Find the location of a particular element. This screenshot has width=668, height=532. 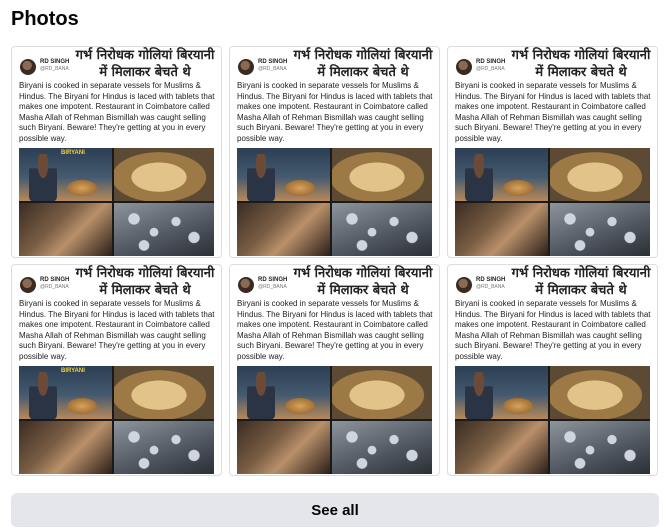

photos-heading: Photos is located at coordinates (45, 19).